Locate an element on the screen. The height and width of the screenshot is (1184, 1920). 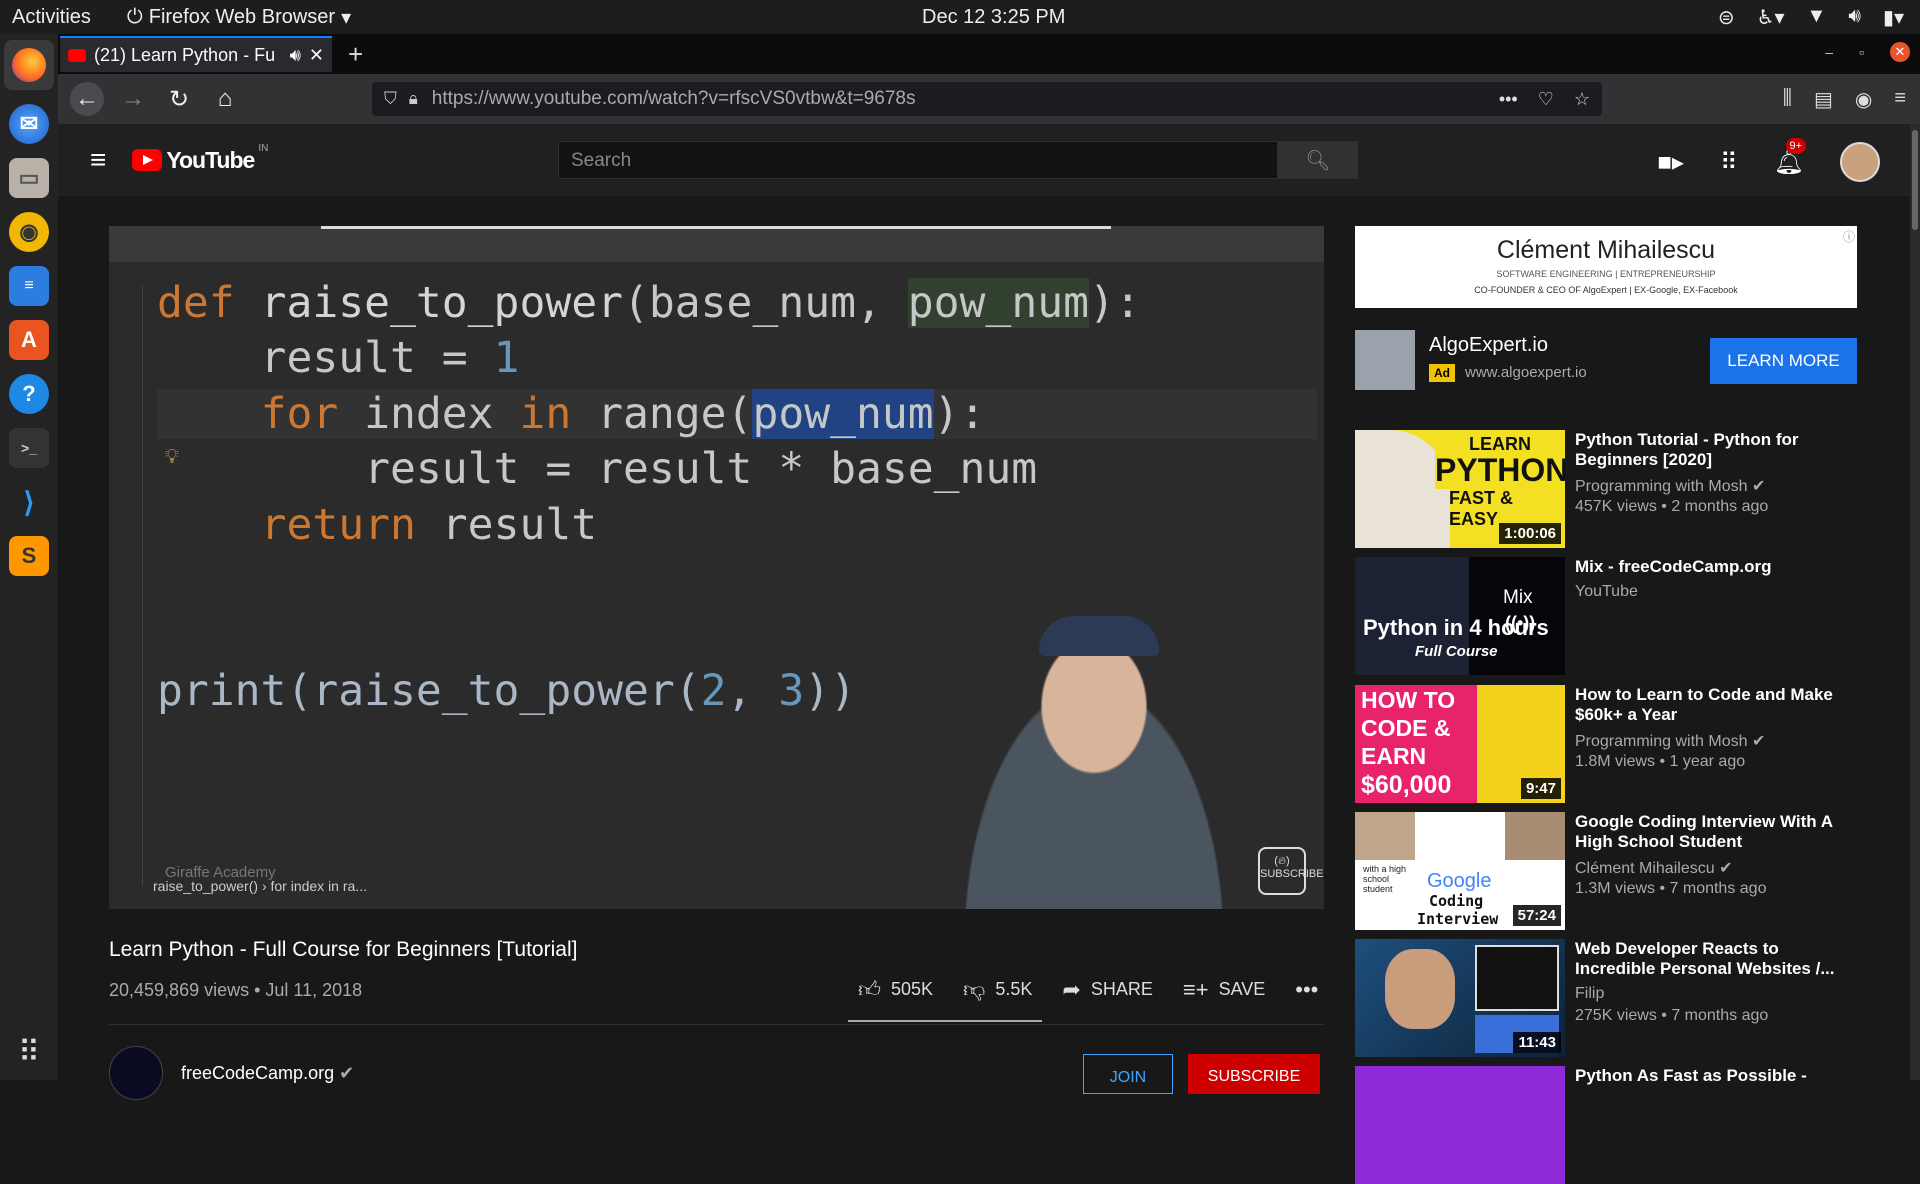
video-thumbnail: 11:43 is located at coordinates (1460, 998).